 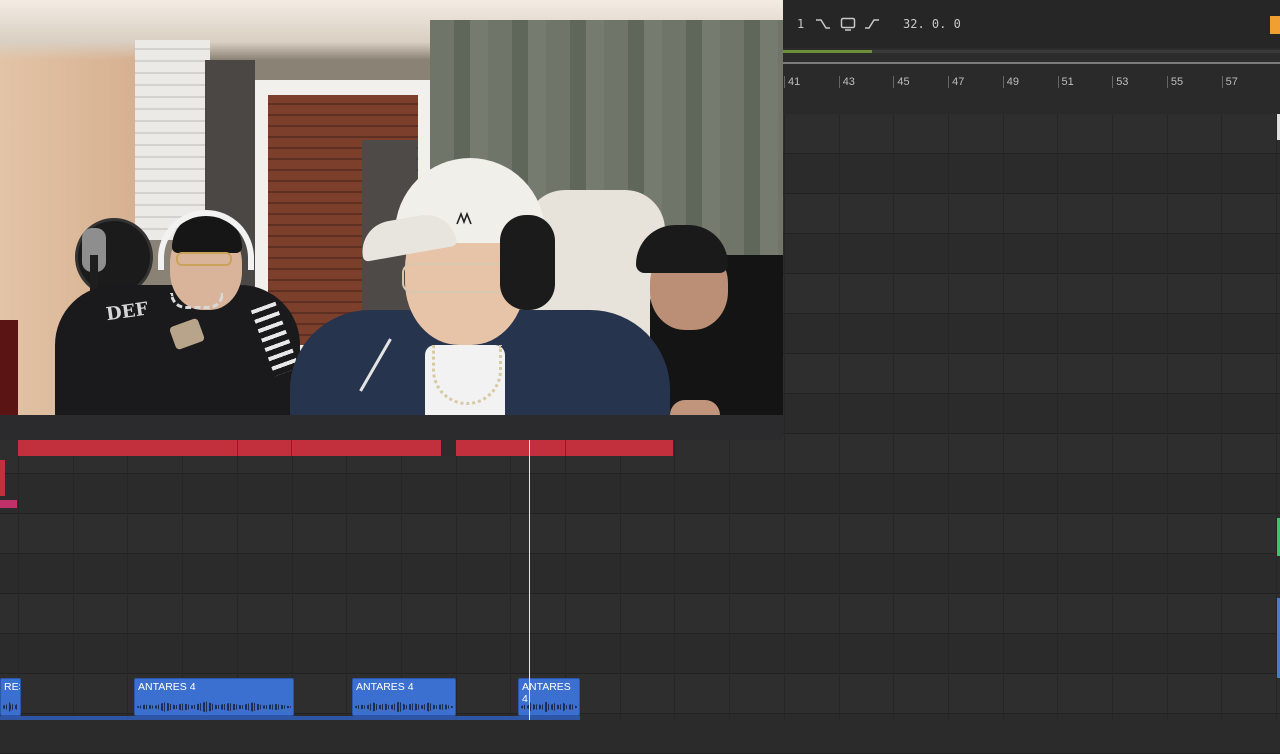 What do you see at coordinates (848, 23) in the screenshot?
I see `loop-icon` at bounding box center [848, 23].